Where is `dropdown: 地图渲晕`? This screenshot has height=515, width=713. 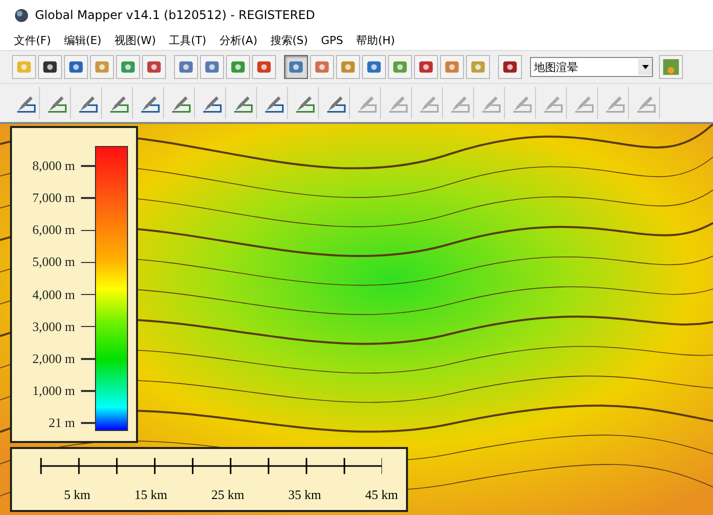 dropdown: 地图渲晕 is located at coordinates (591, 67).